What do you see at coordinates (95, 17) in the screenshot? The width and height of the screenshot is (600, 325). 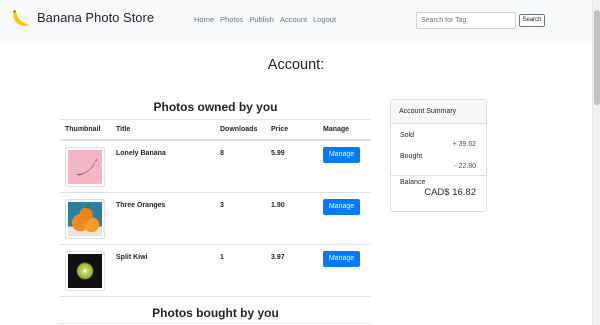 I see `brand-name: Banana Photo Store` at bounding box center [95, 17].